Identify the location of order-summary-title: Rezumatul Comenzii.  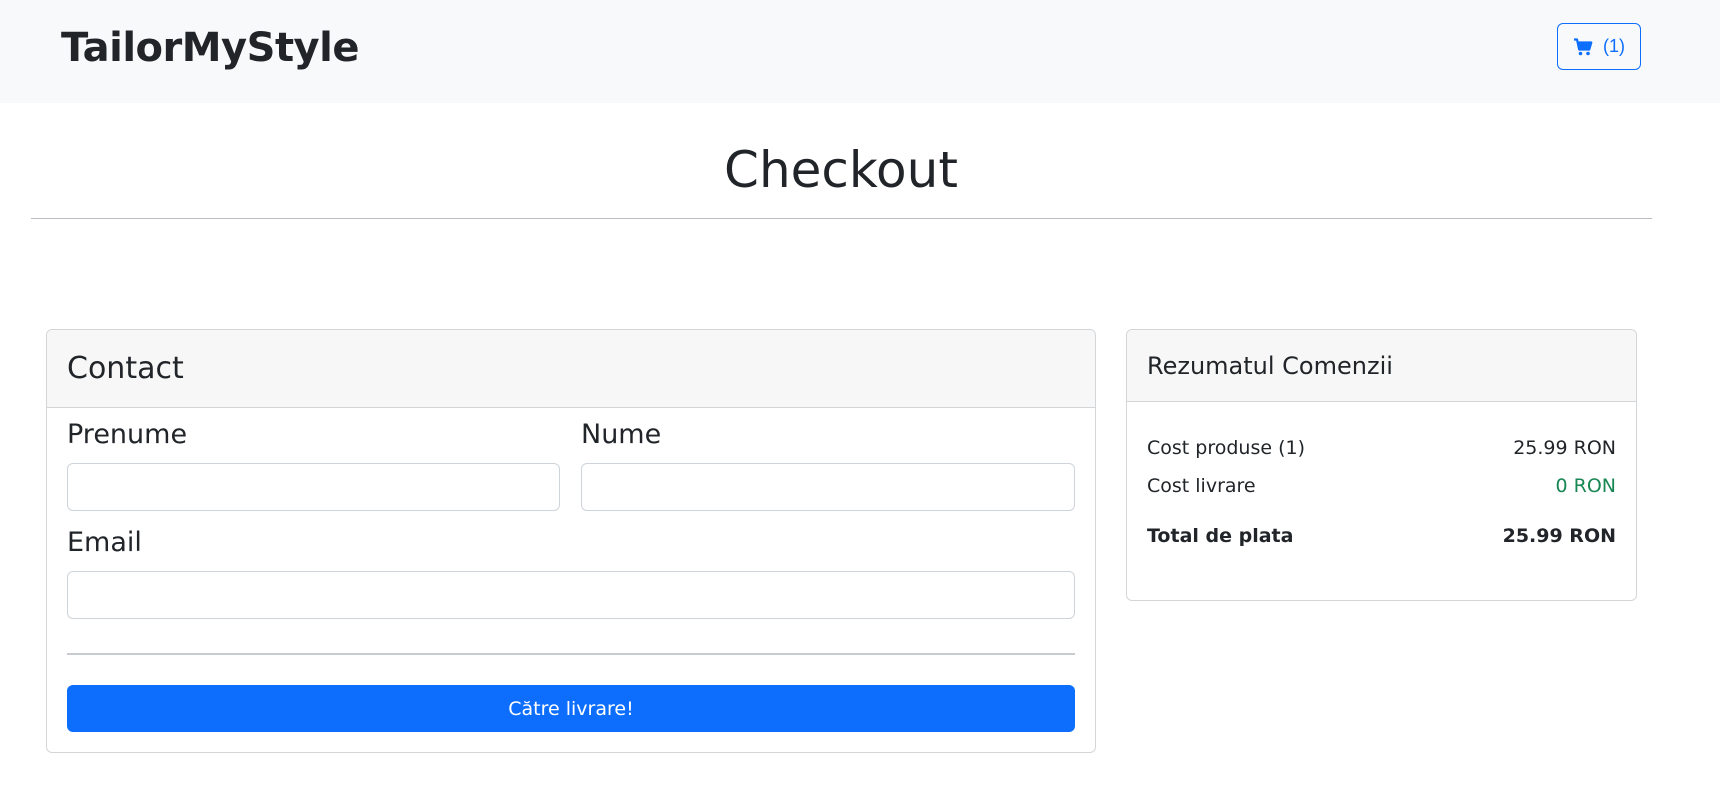
(1270, 366).